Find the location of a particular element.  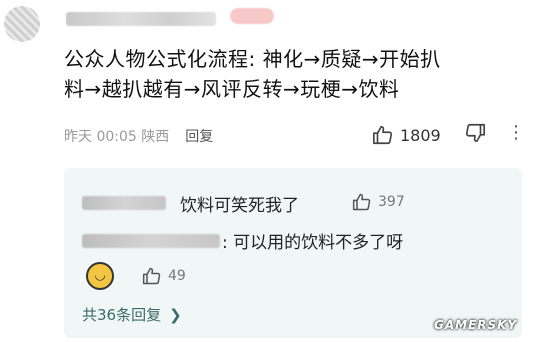

reply-3-like-button: 49 is located at coordinates (164, 276).